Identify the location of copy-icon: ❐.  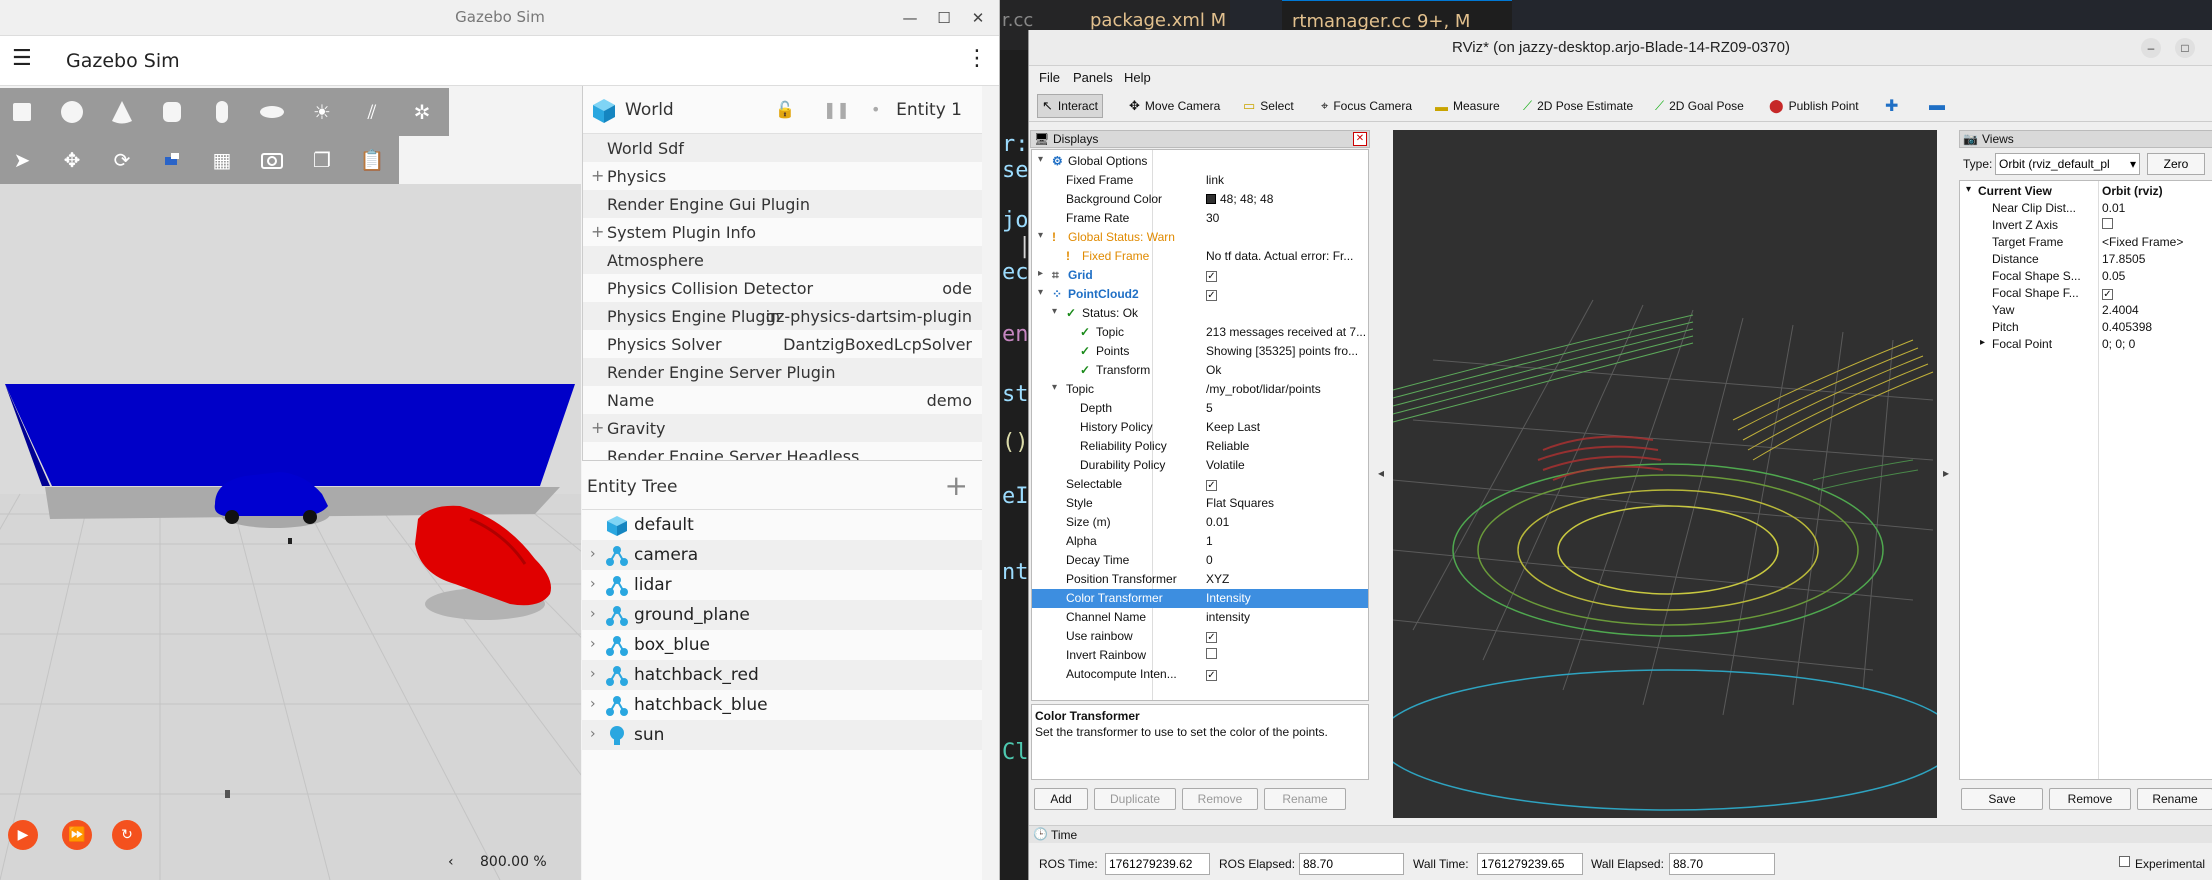
(322, 160).